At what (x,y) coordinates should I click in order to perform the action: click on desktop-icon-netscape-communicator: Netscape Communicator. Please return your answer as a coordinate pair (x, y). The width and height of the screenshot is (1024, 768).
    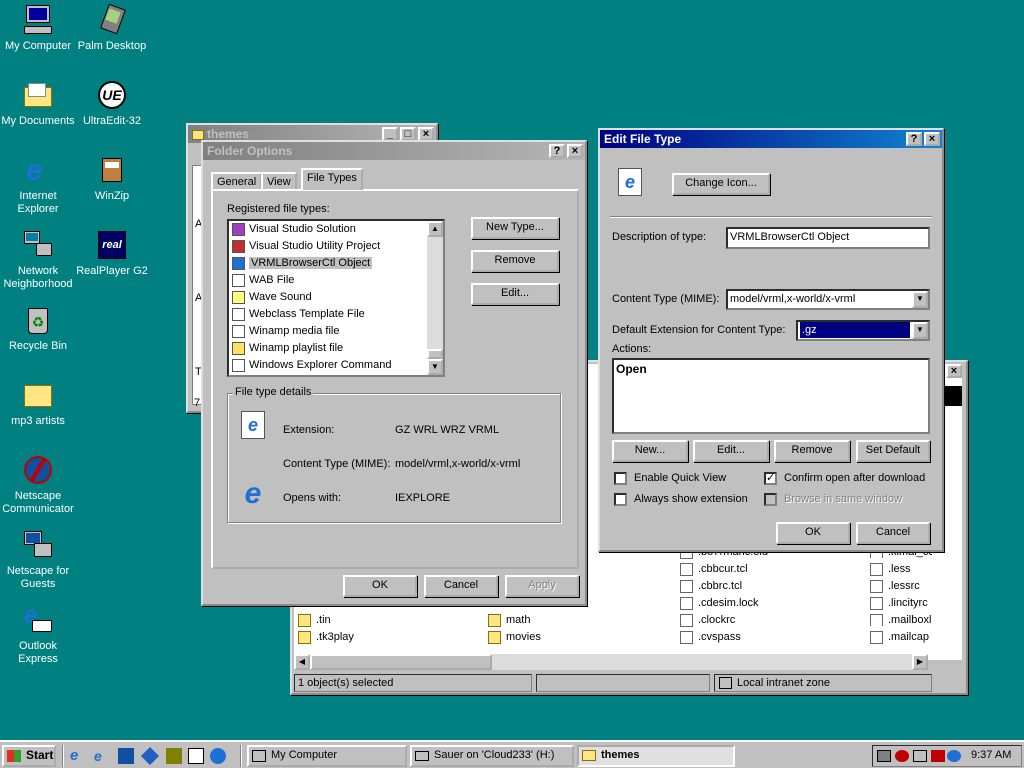
    Looking at the image, I should click on (38, 485).